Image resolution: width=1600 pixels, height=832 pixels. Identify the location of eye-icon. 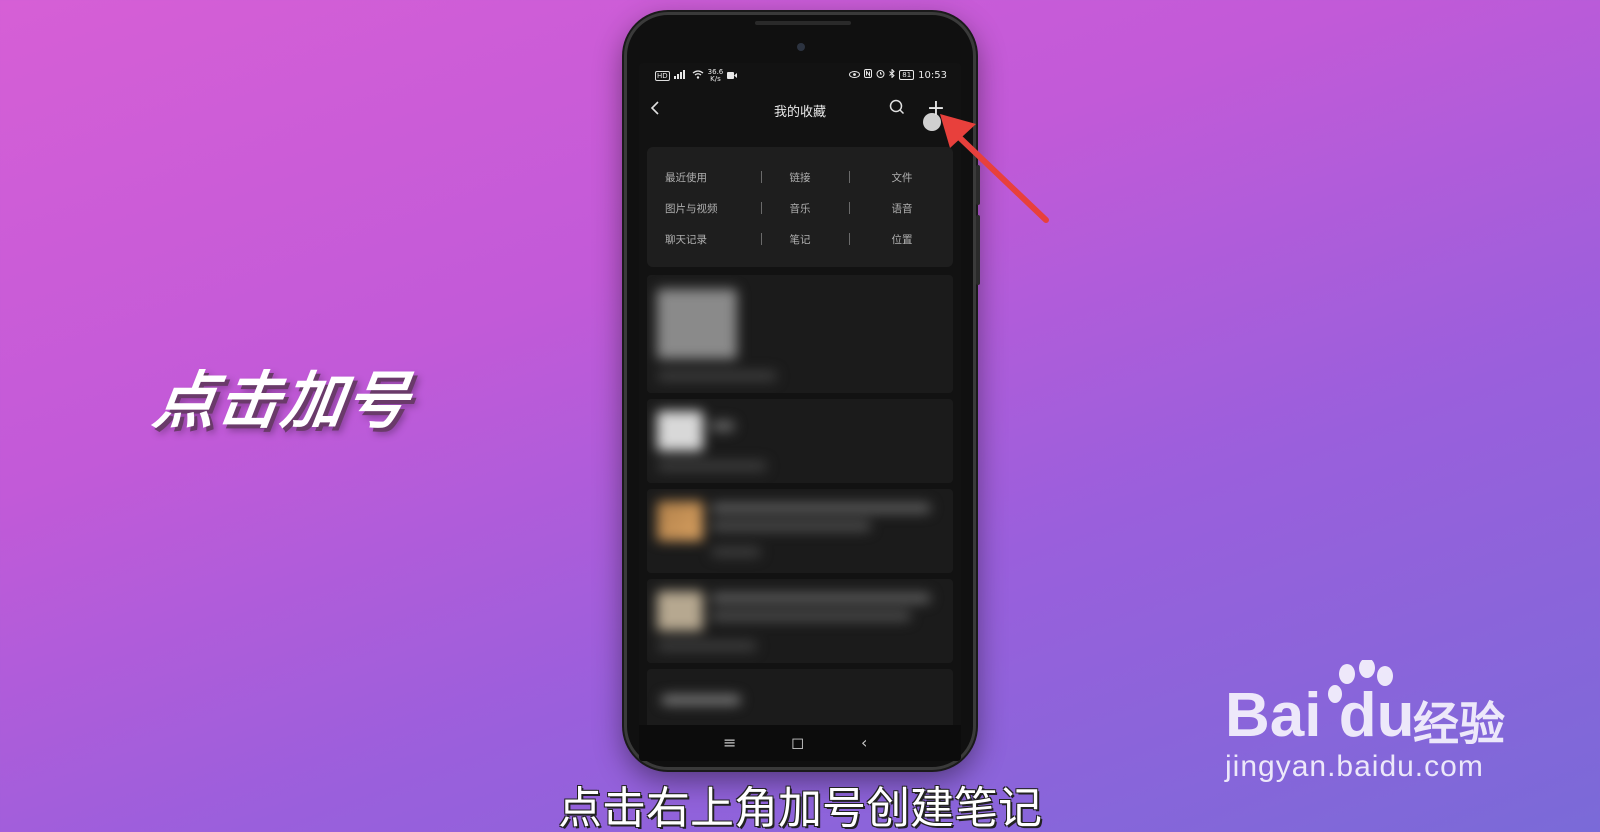
(855, 75).